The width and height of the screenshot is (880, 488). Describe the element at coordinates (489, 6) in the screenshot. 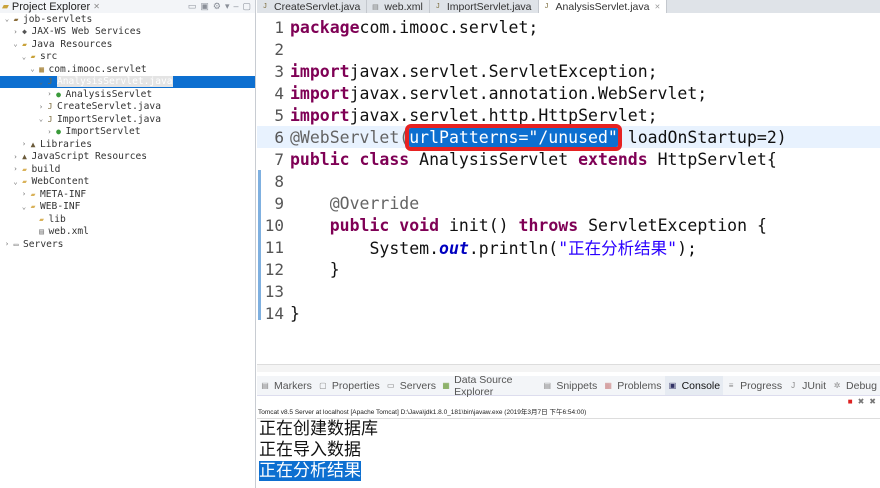

I see `tab-label: ImportServlet.java` at that location.